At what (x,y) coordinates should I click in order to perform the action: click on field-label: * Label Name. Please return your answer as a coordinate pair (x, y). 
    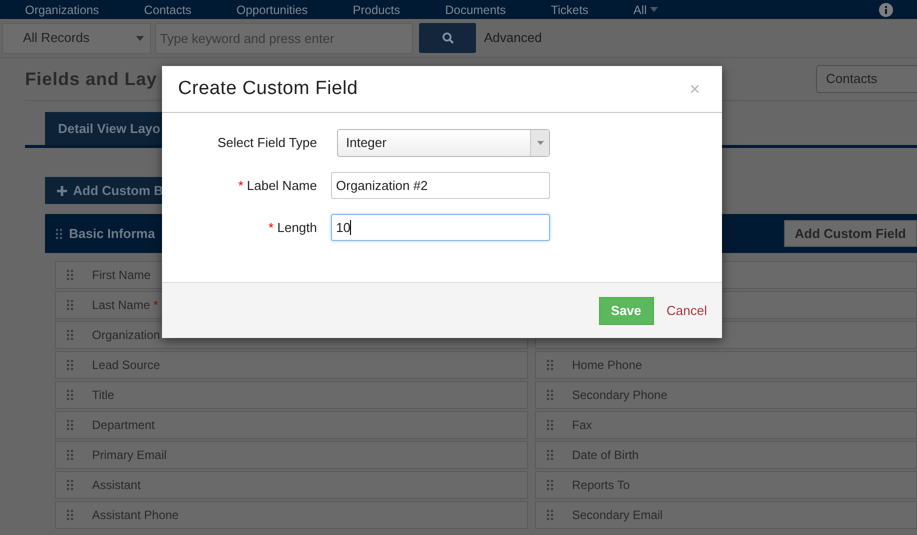
    Looking at the image, I should click on (277, 185).